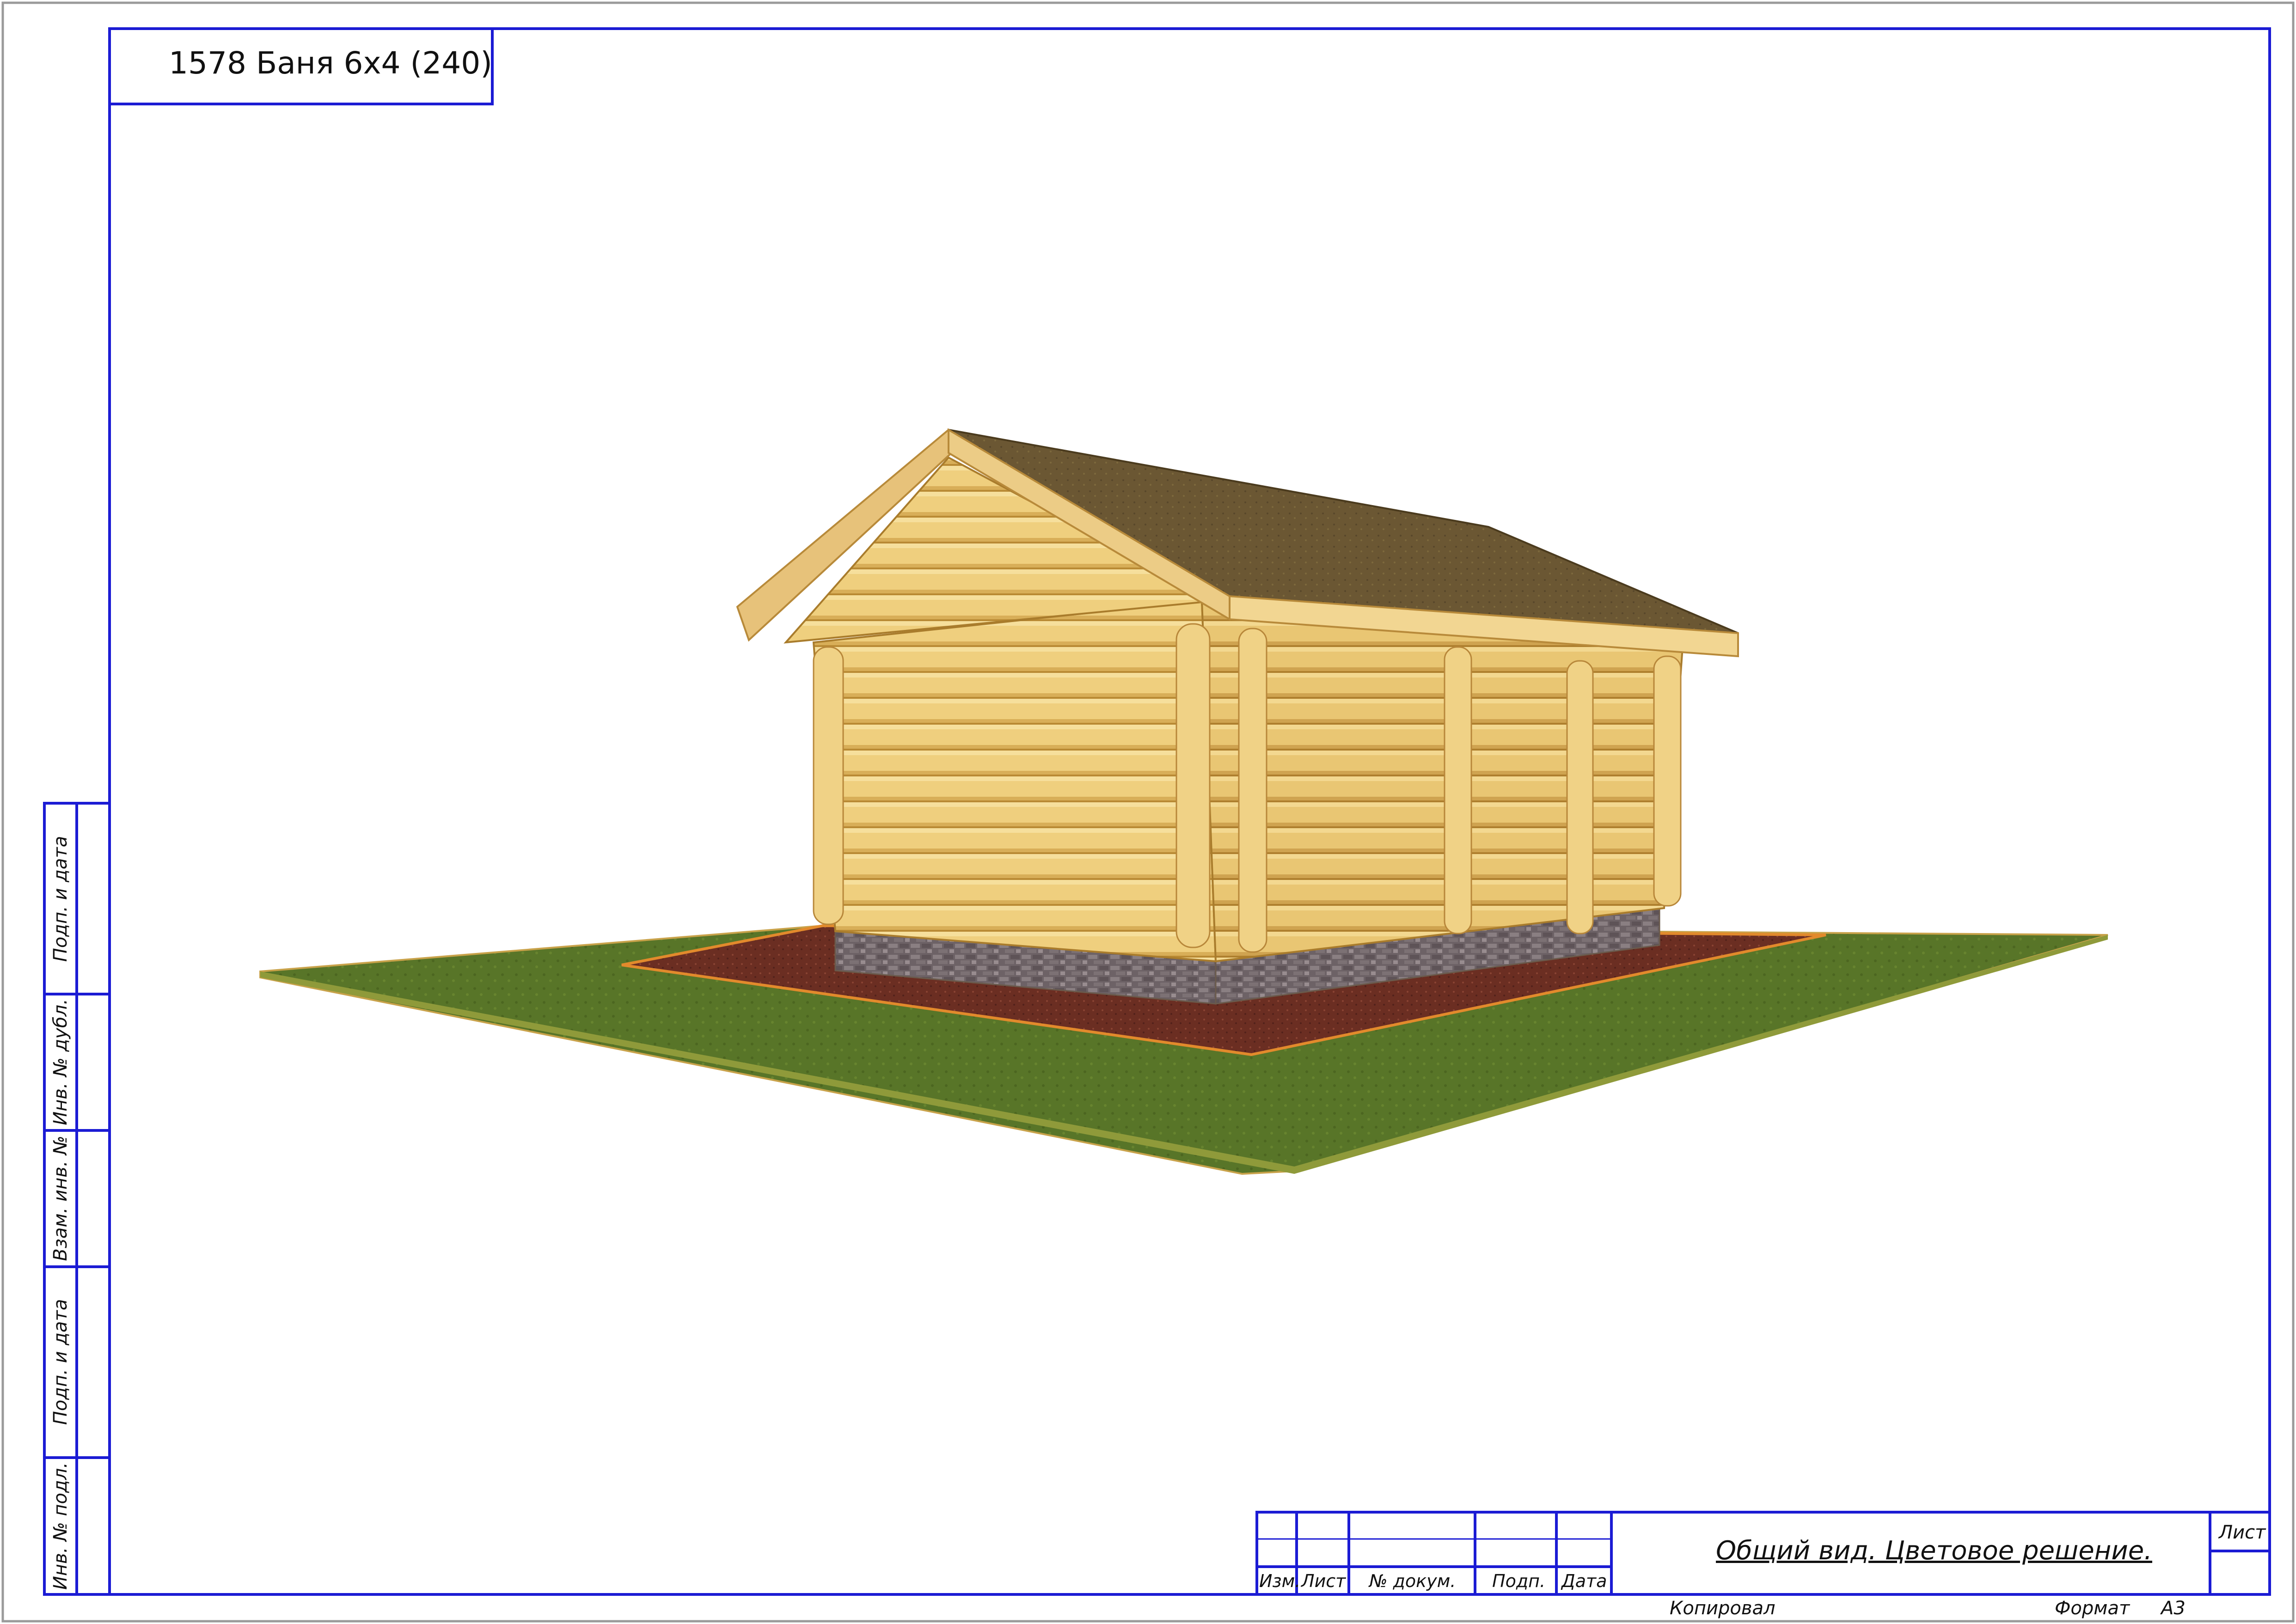 Image resolution: width=2296 pixels, height=1624 pixels. I want to click on column-date: Дата, so click(1584, 1581).